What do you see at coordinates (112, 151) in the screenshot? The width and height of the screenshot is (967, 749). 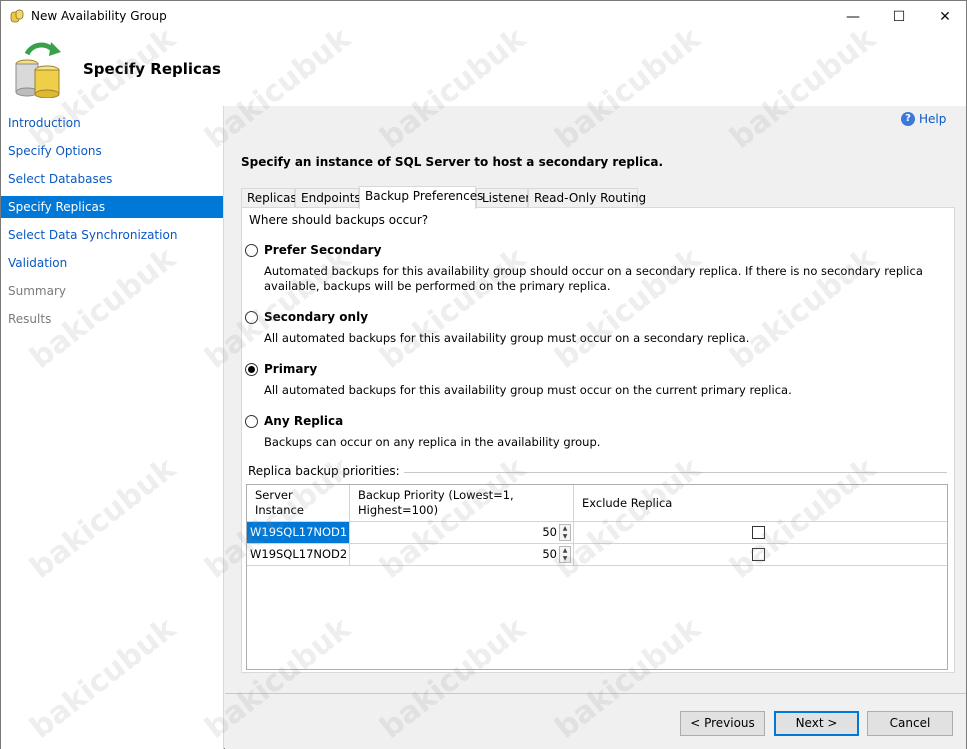 I see `sidebar-item-specify-options: Specify Options` at bounding box center [112, 151].